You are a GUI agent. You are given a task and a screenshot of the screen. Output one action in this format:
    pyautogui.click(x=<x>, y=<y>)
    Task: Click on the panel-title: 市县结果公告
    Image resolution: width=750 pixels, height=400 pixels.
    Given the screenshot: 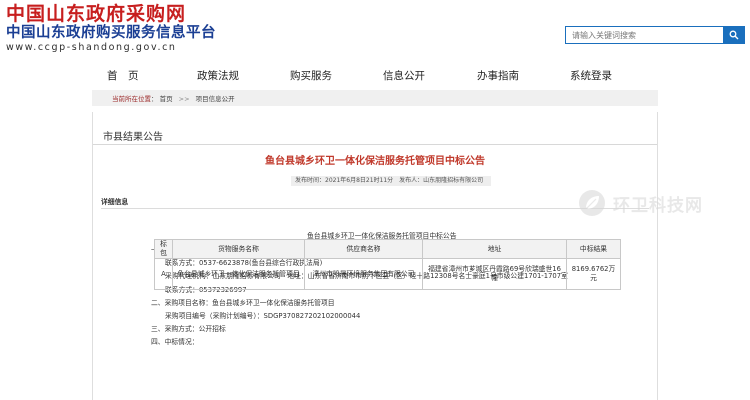 What is the action you would take?
    pyautogui.click(x=133, y=137)
    